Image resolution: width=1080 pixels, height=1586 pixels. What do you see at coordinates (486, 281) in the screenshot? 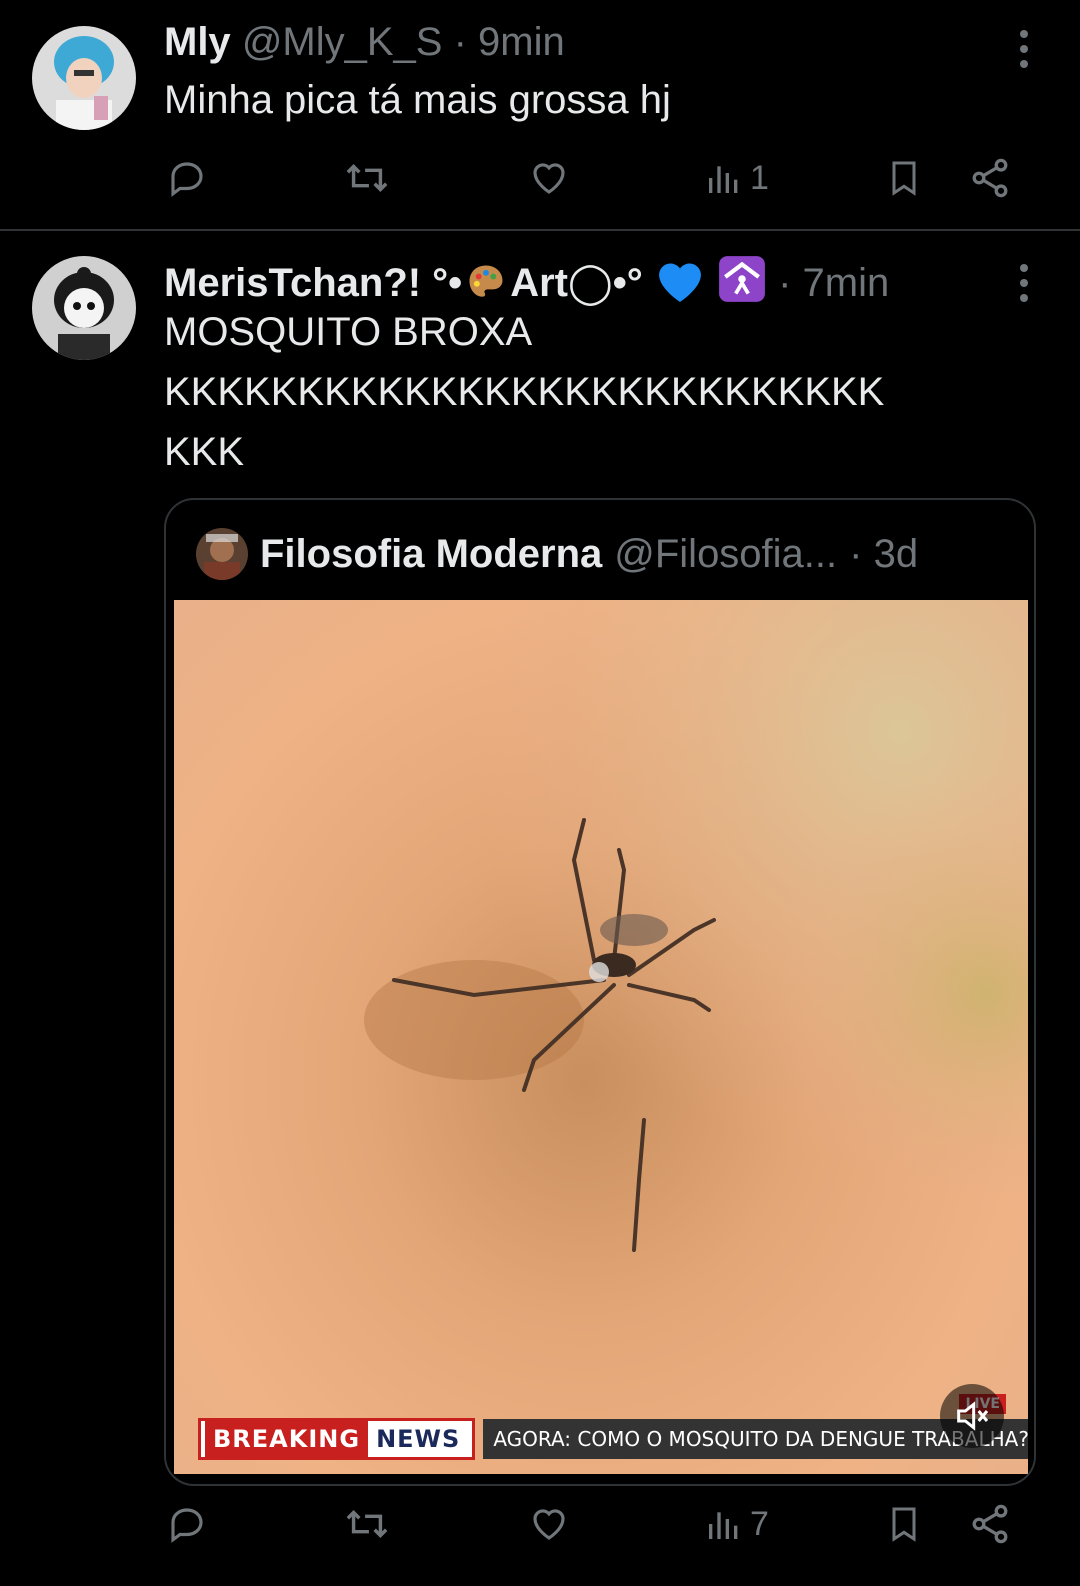
I see `palette-emoji-icon` at bounding box center [486, 281].